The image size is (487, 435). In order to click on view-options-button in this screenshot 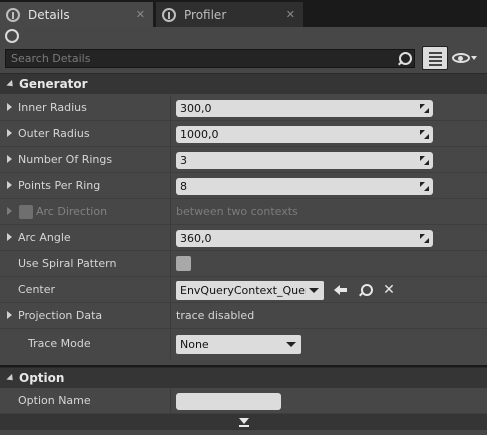, I will do `click(464, 59)`.